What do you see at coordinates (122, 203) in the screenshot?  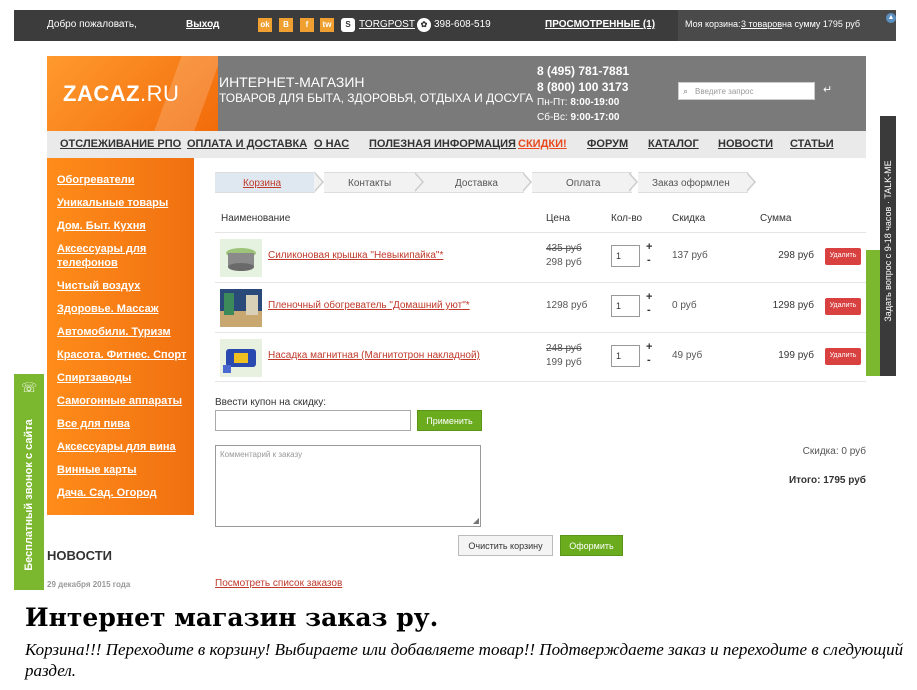 I see `sidebar-item-unique: Уникальные товары` at bounding box center [122, 203].